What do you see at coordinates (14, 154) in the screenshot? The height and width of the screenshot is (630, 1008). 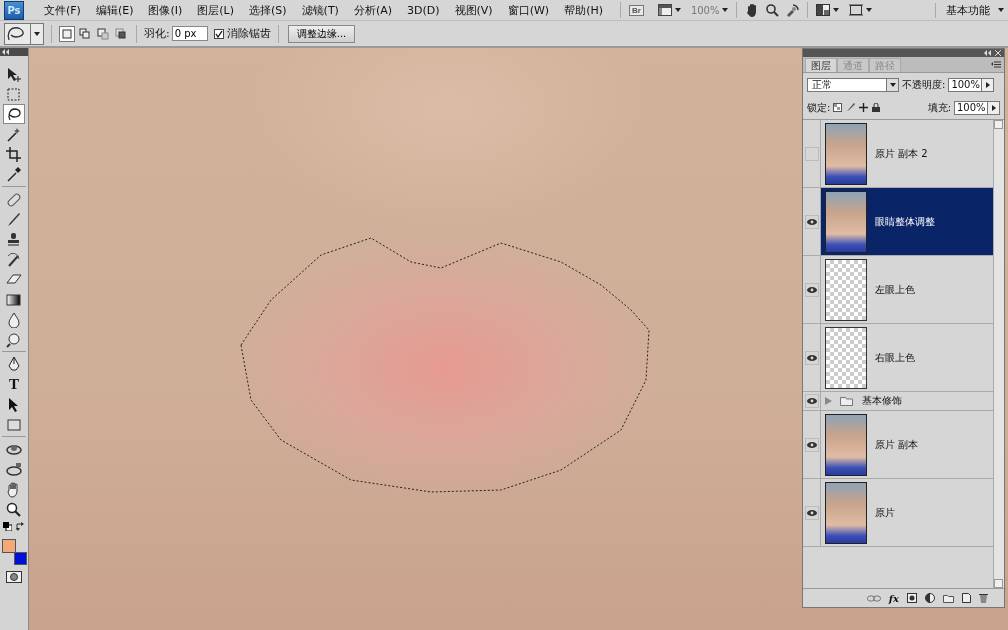 I see `crop-icon` at bounding box center [14, 154].